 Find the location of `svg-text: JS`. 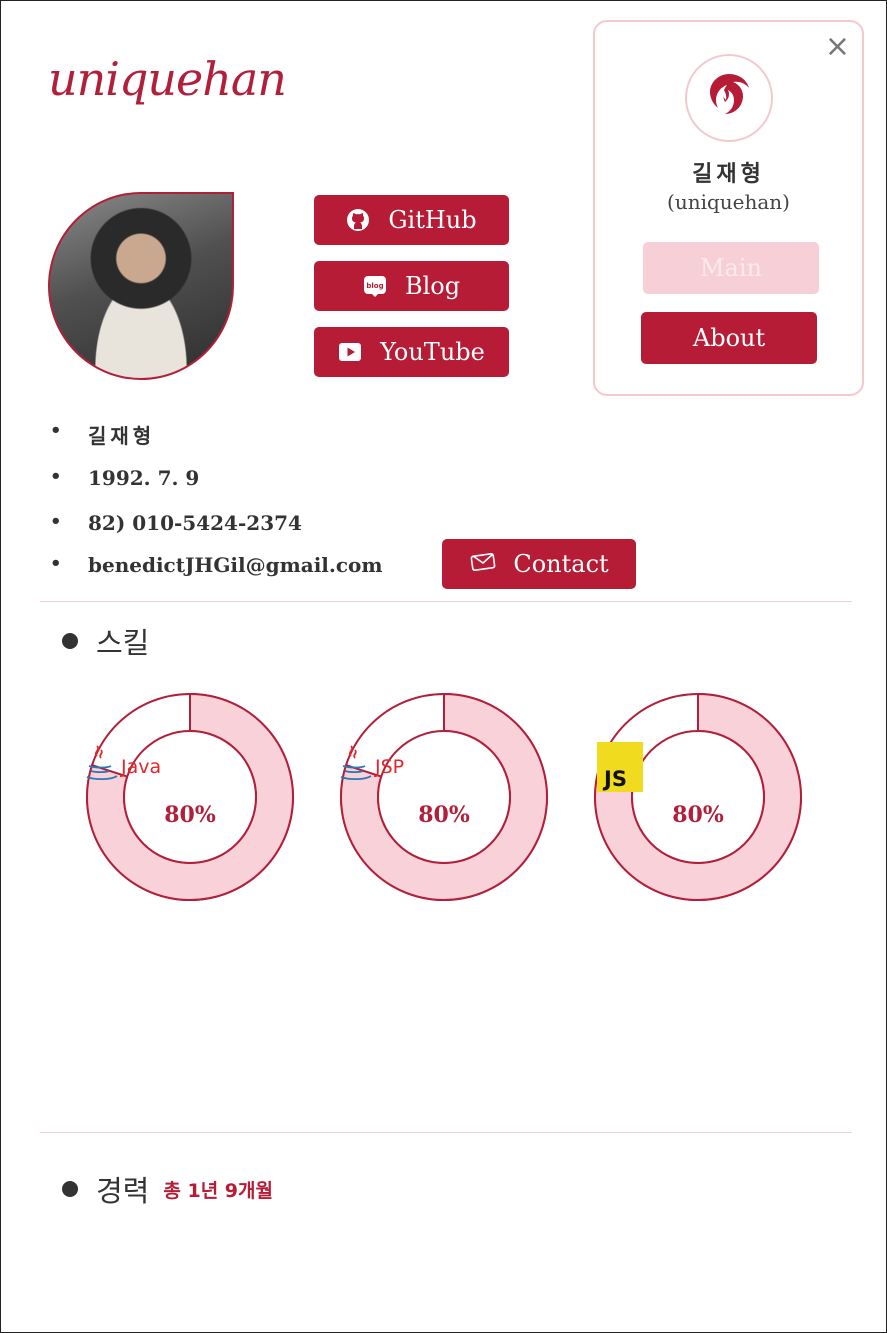

svg-text: JS is located at coordinates (614, 779).